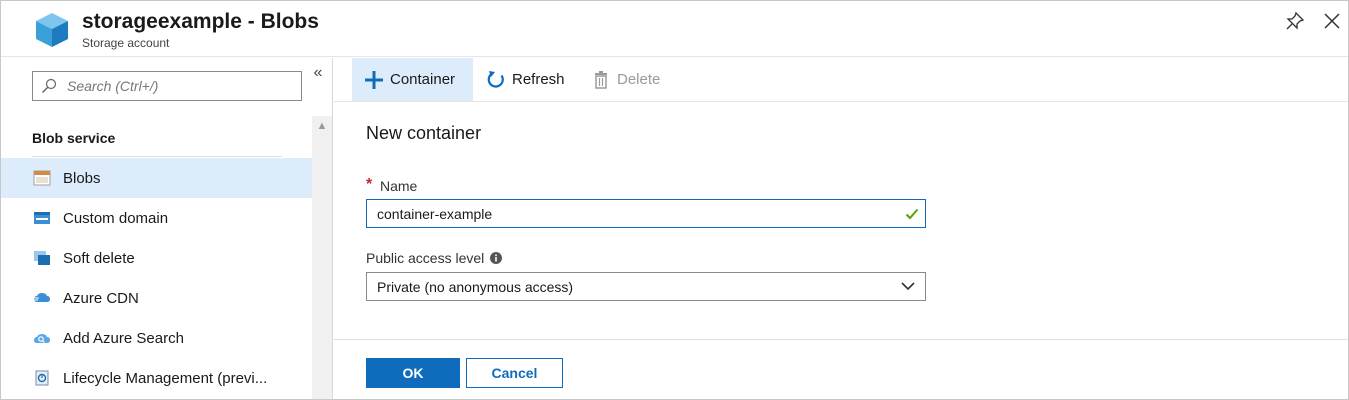 The height and width of the screenshot is (400, 1349). What do you see at coordinates (1295, 21) in the screenshot?
I see `pin-icon` at bounding box center [1295, 21].